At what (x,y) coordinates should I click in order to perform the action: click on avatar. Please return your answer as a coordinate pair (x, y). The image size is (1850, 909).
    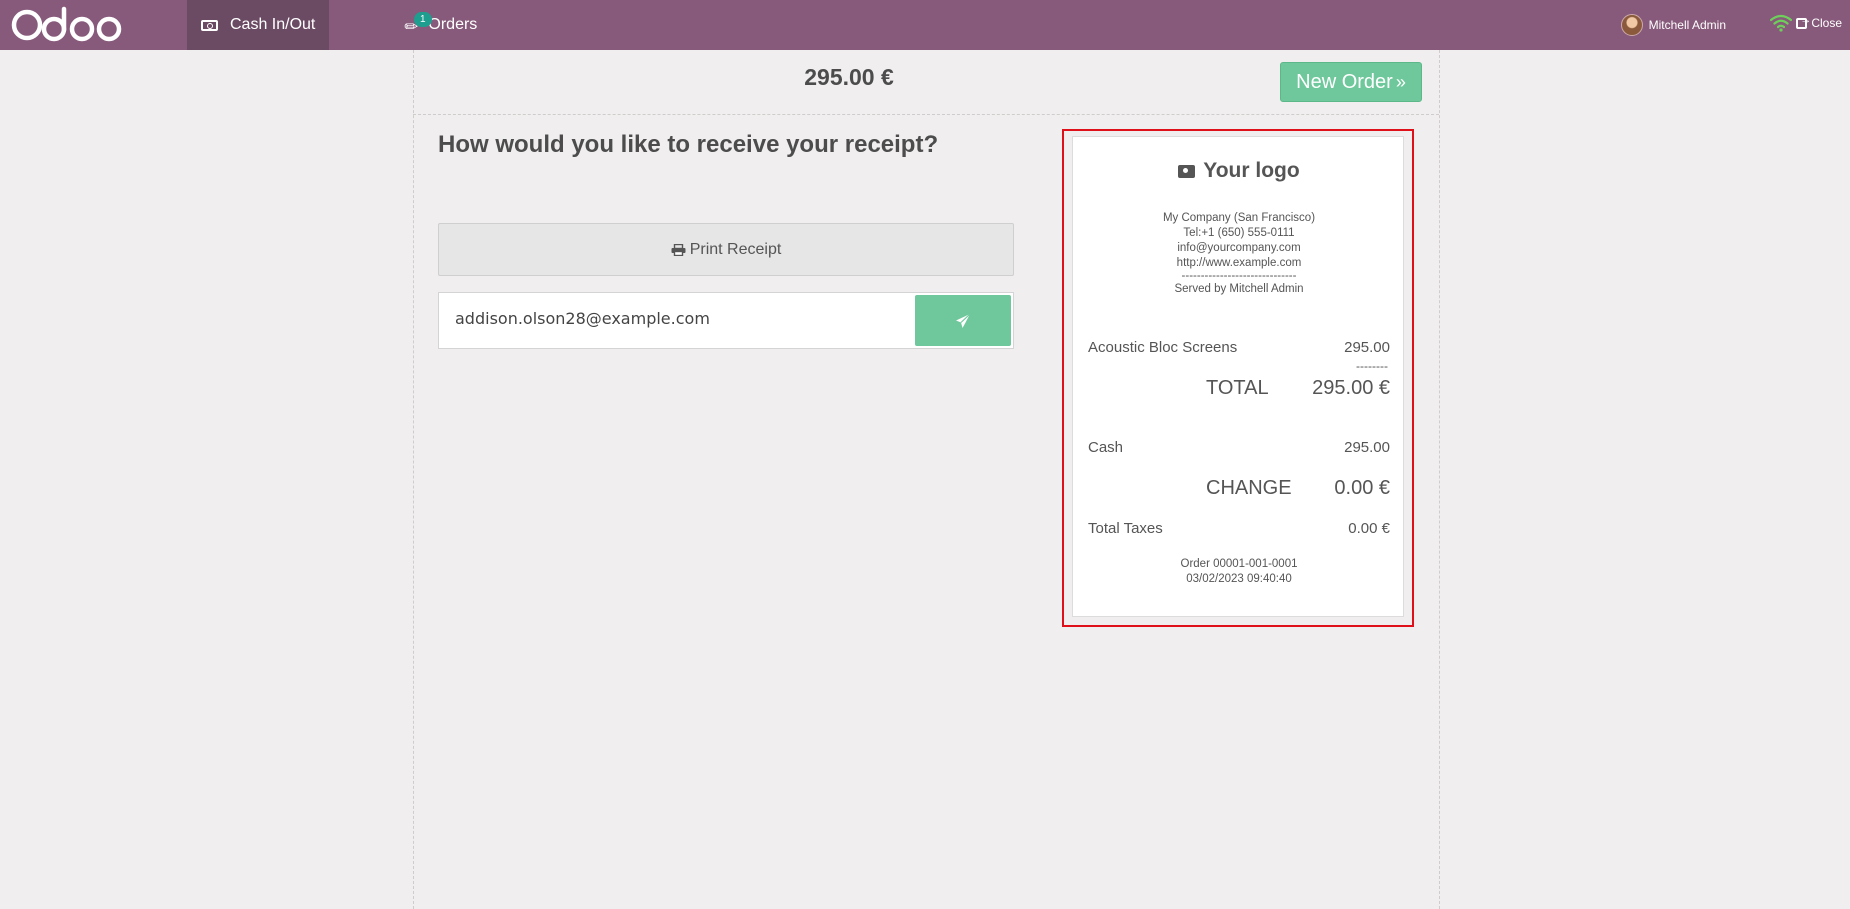
    Looking at the image, I should click on (1631, 25).